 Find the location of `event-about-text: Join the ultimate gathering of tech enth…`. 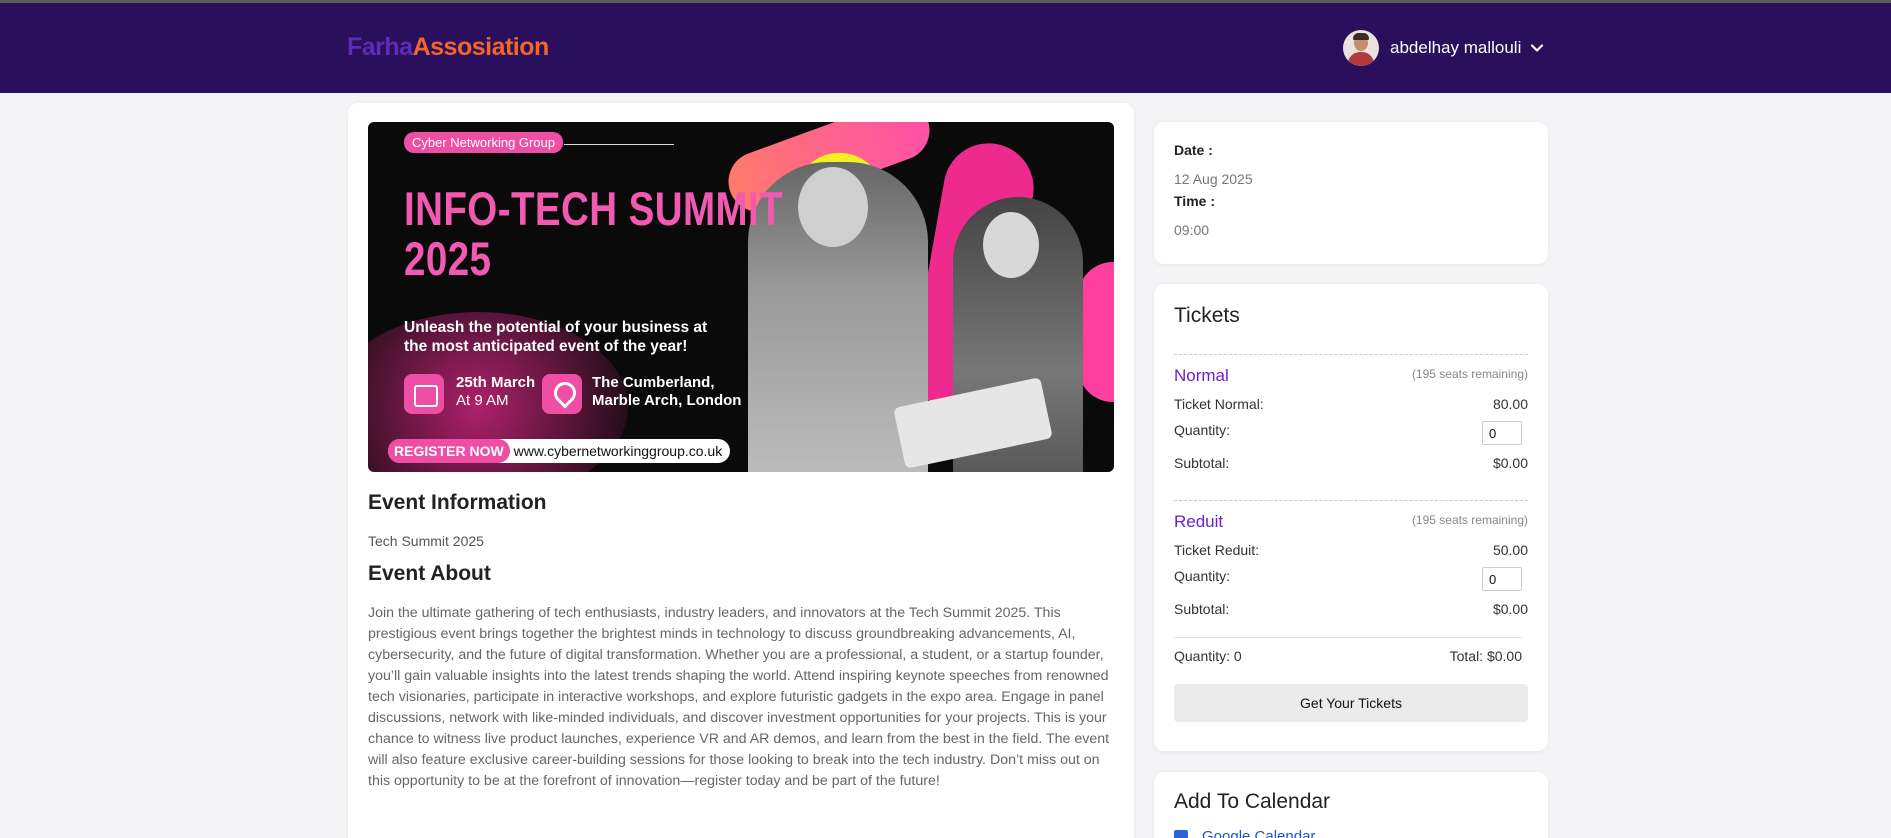

event-about-text: Join the ultimate gathering of tech enth… is located at coordinates (739, 697).